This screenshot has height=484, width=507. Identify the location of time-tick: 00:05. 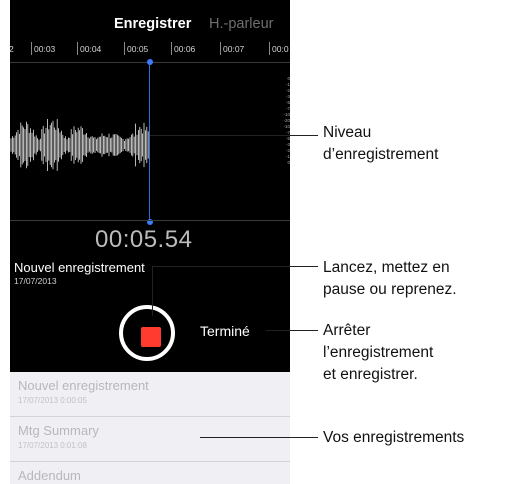
(136, 48).